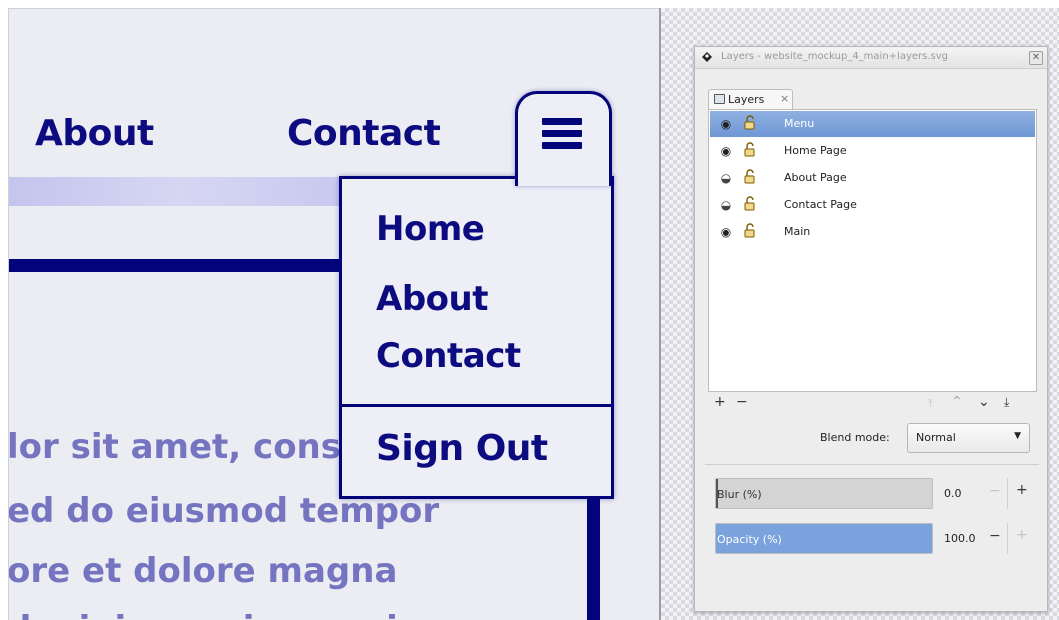  Describe the element at coordinates (432, 299) in the screenshot. I see `dropdown-item-about: About` at that location.